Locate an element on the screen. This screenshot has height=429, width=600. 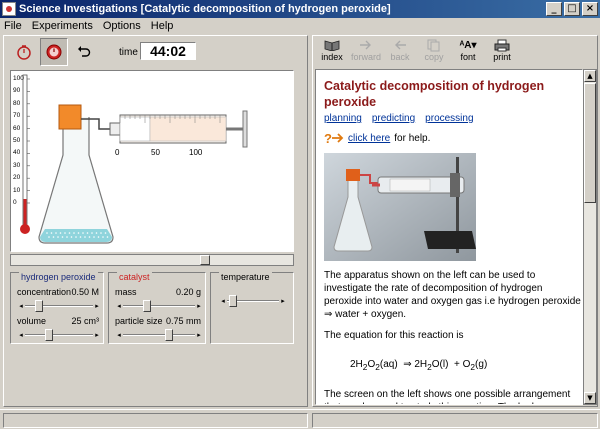
thermometer-tick-label: 80 is located at coordinates (17, 103).